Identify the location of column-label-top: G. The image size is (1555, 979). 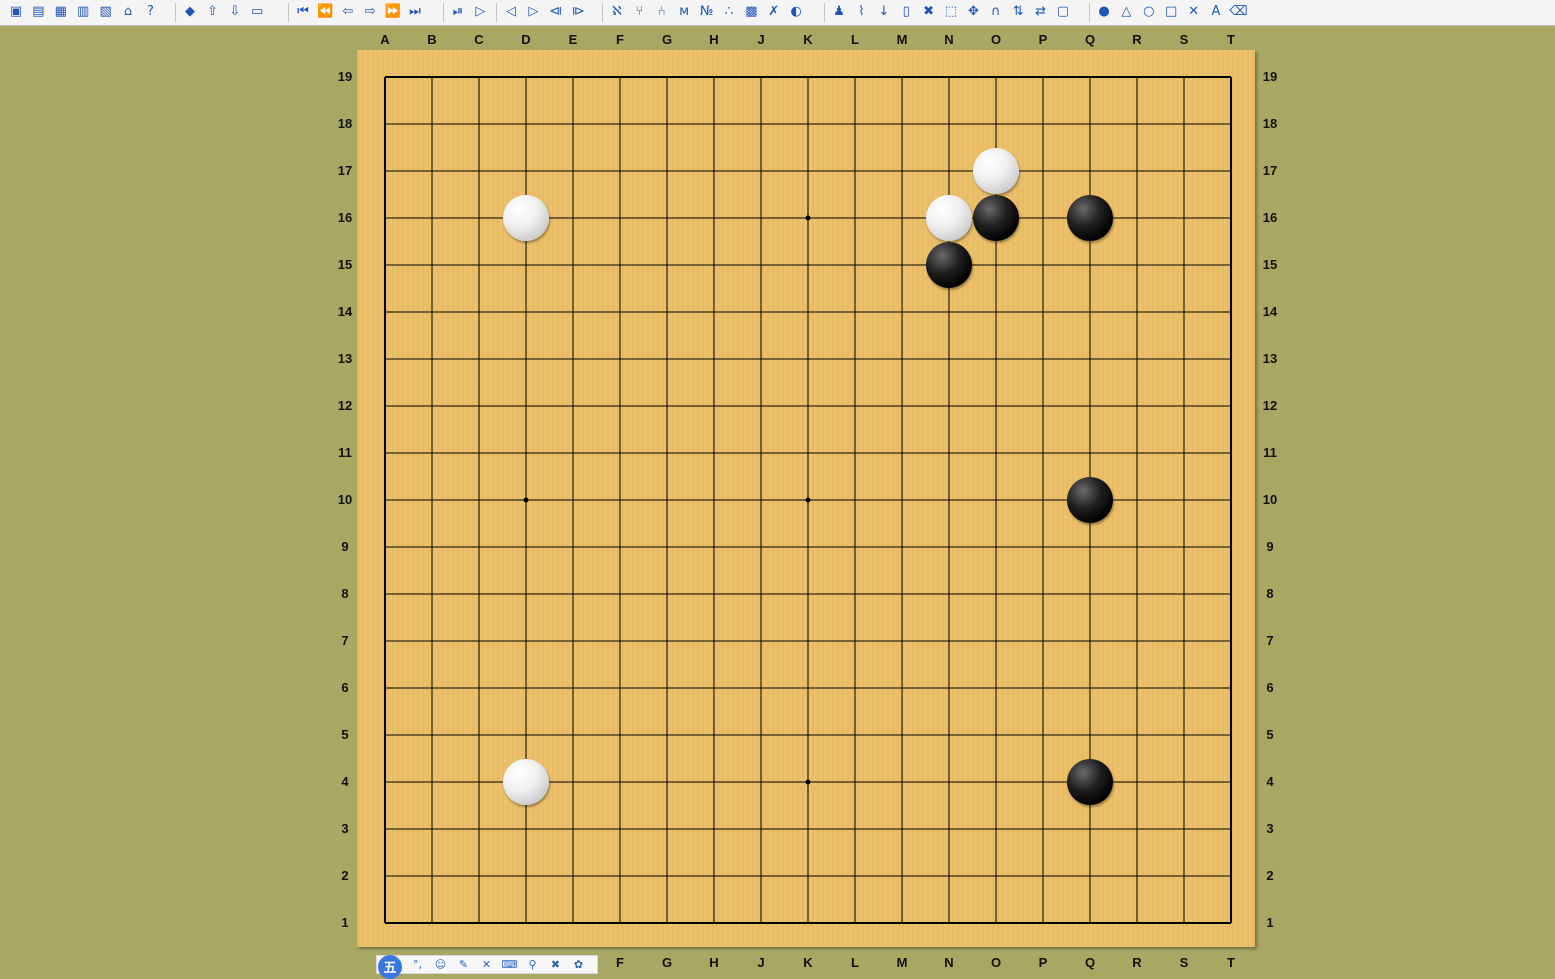
(667, 39).